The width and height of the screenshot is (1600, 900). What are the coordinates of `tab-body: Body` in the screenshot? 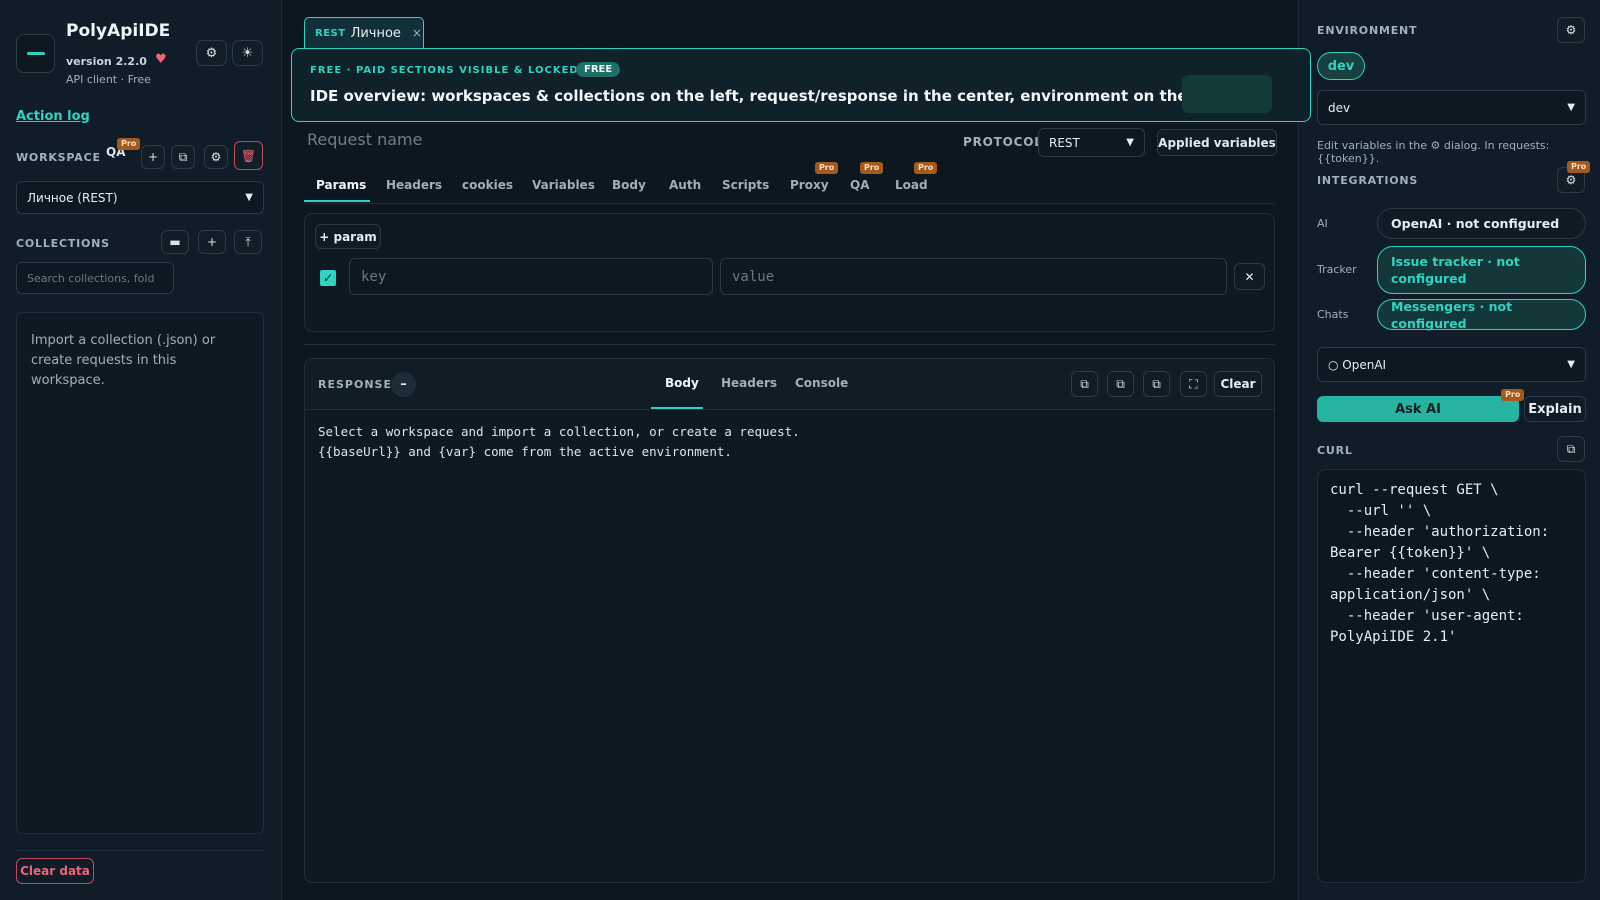 It's located at (629, 185).